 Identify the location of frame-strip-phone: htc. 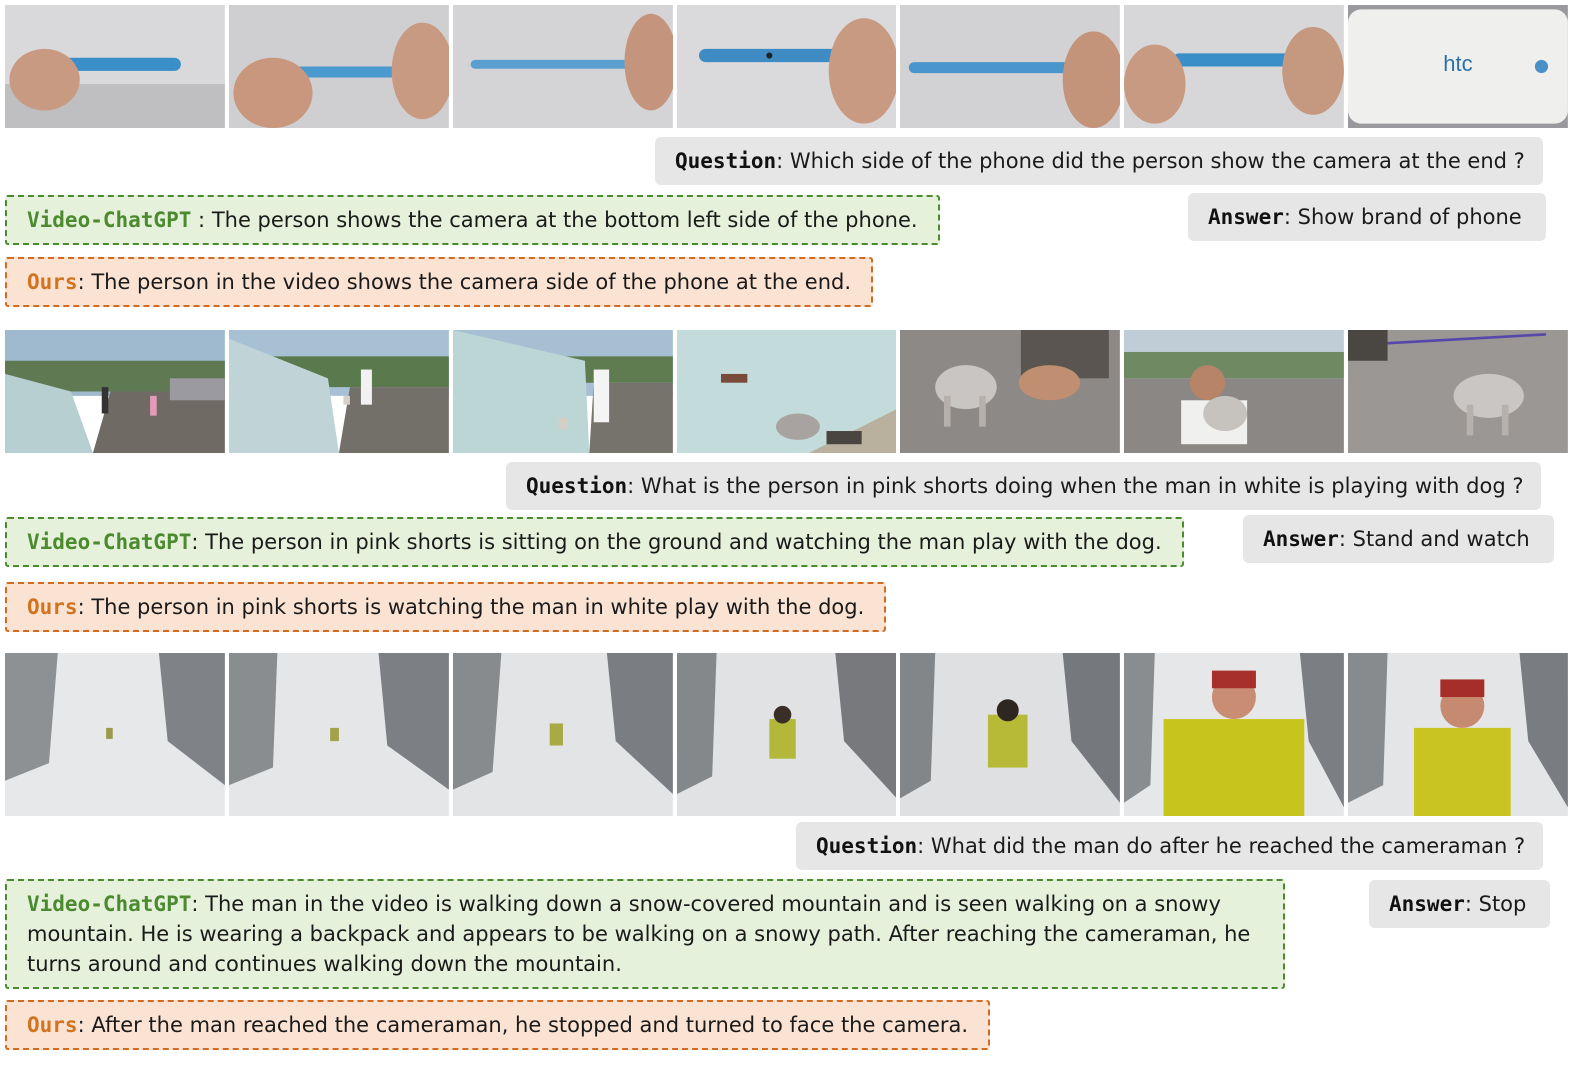
(787, 66).